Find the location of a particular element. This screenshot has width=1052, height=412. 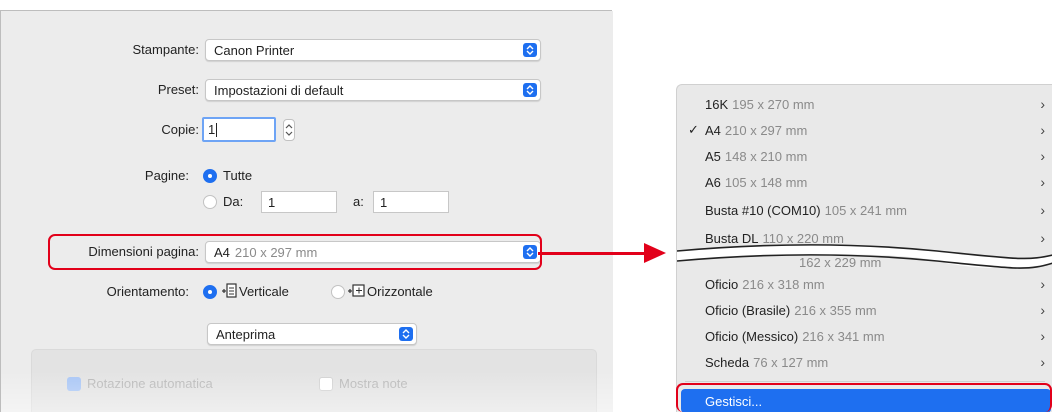

landscape-label: Orizzontale is located at coordinates (400, 291).